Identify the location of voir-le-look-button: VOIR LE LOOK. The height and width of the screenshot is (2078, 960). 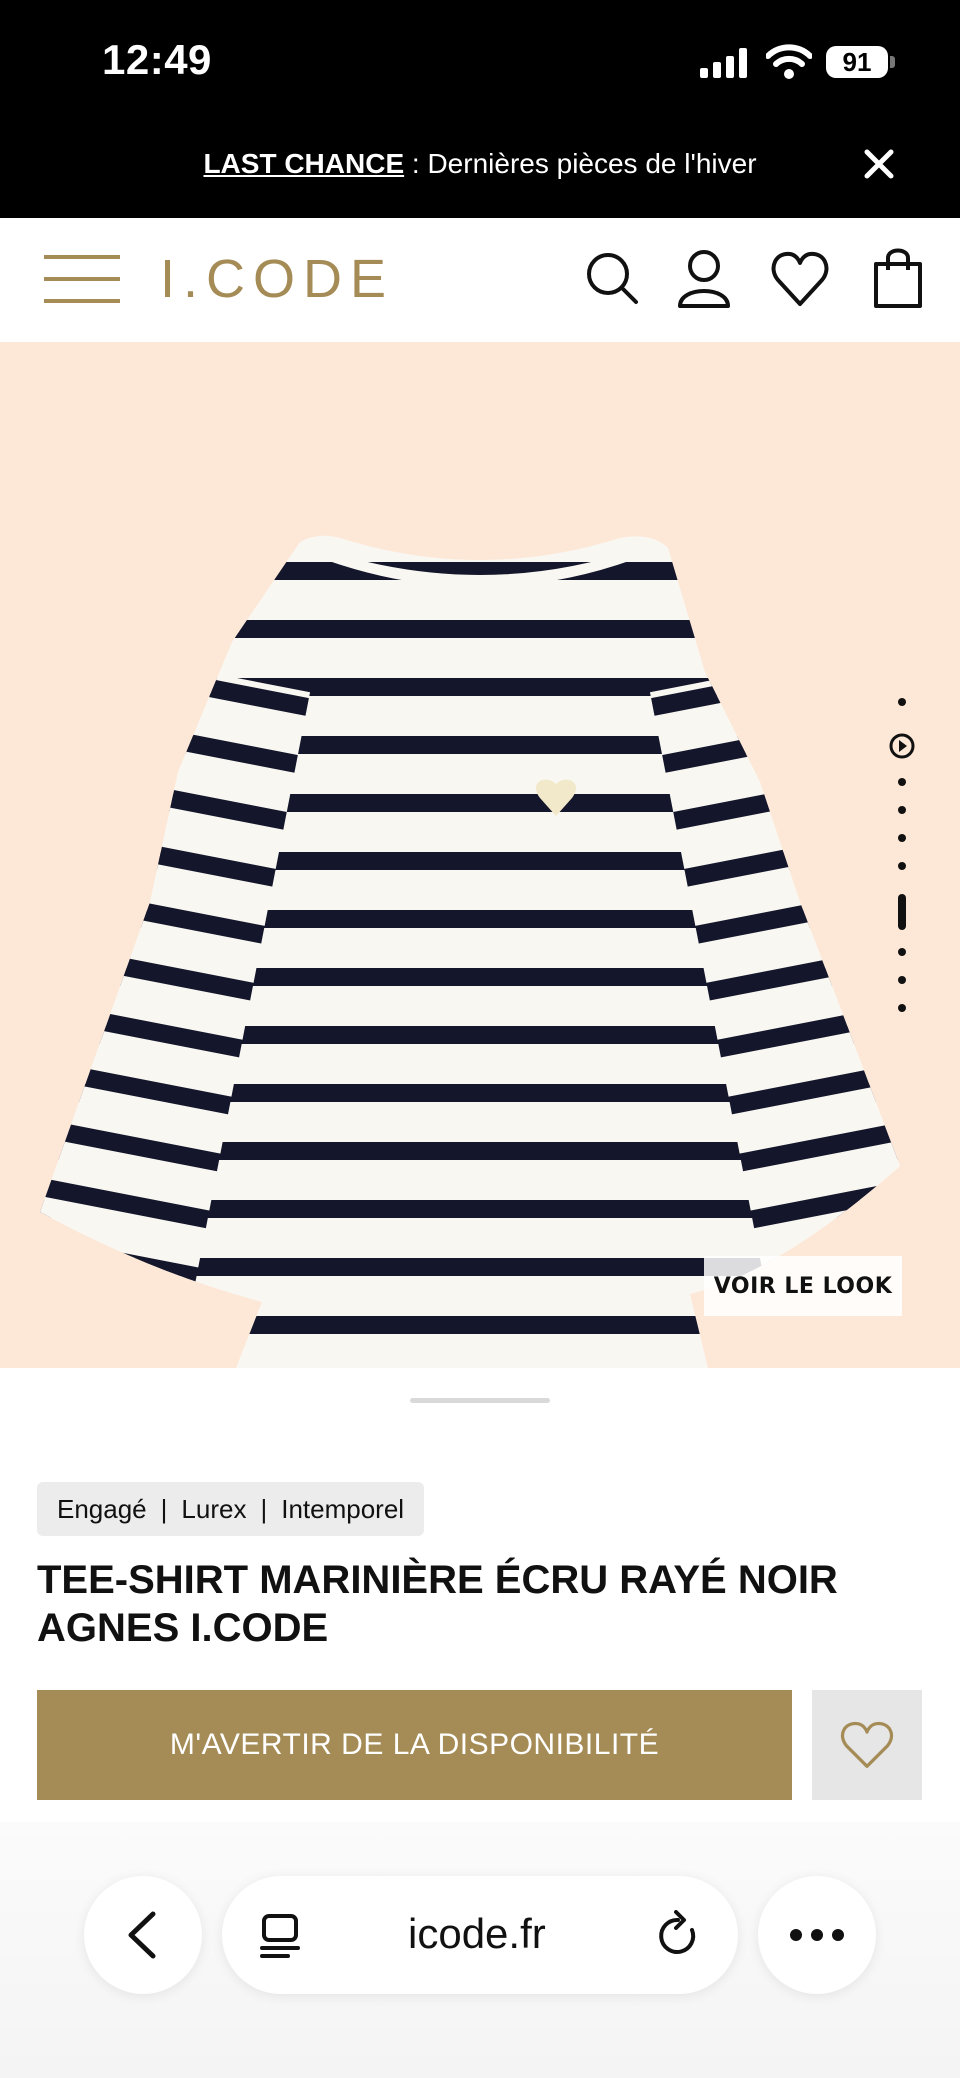
(803, 1286).